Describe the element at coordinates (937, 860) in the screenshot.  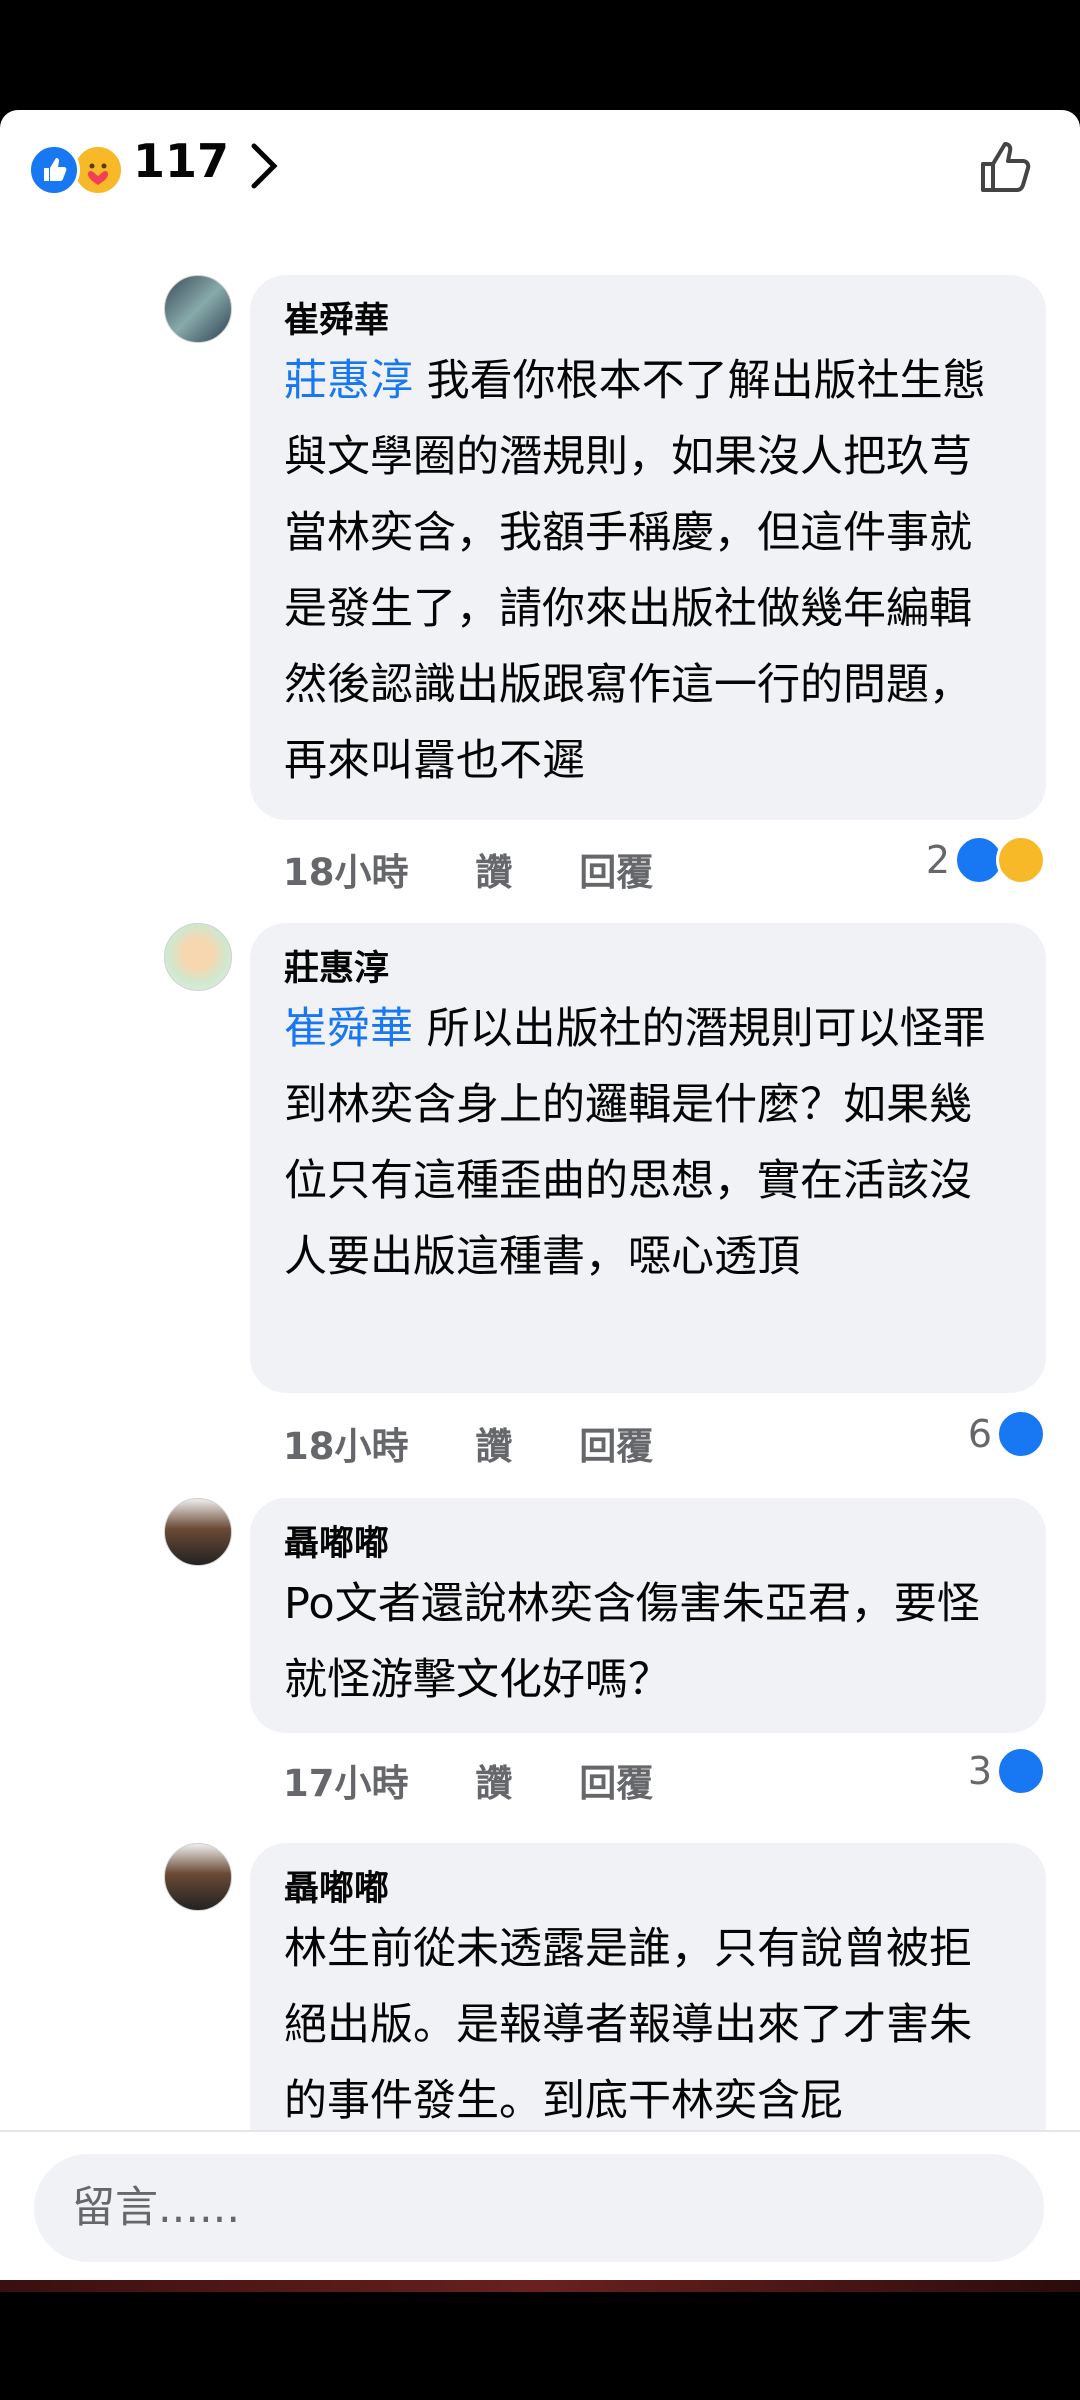
I see `comment-reaction-count: 2` at that location.